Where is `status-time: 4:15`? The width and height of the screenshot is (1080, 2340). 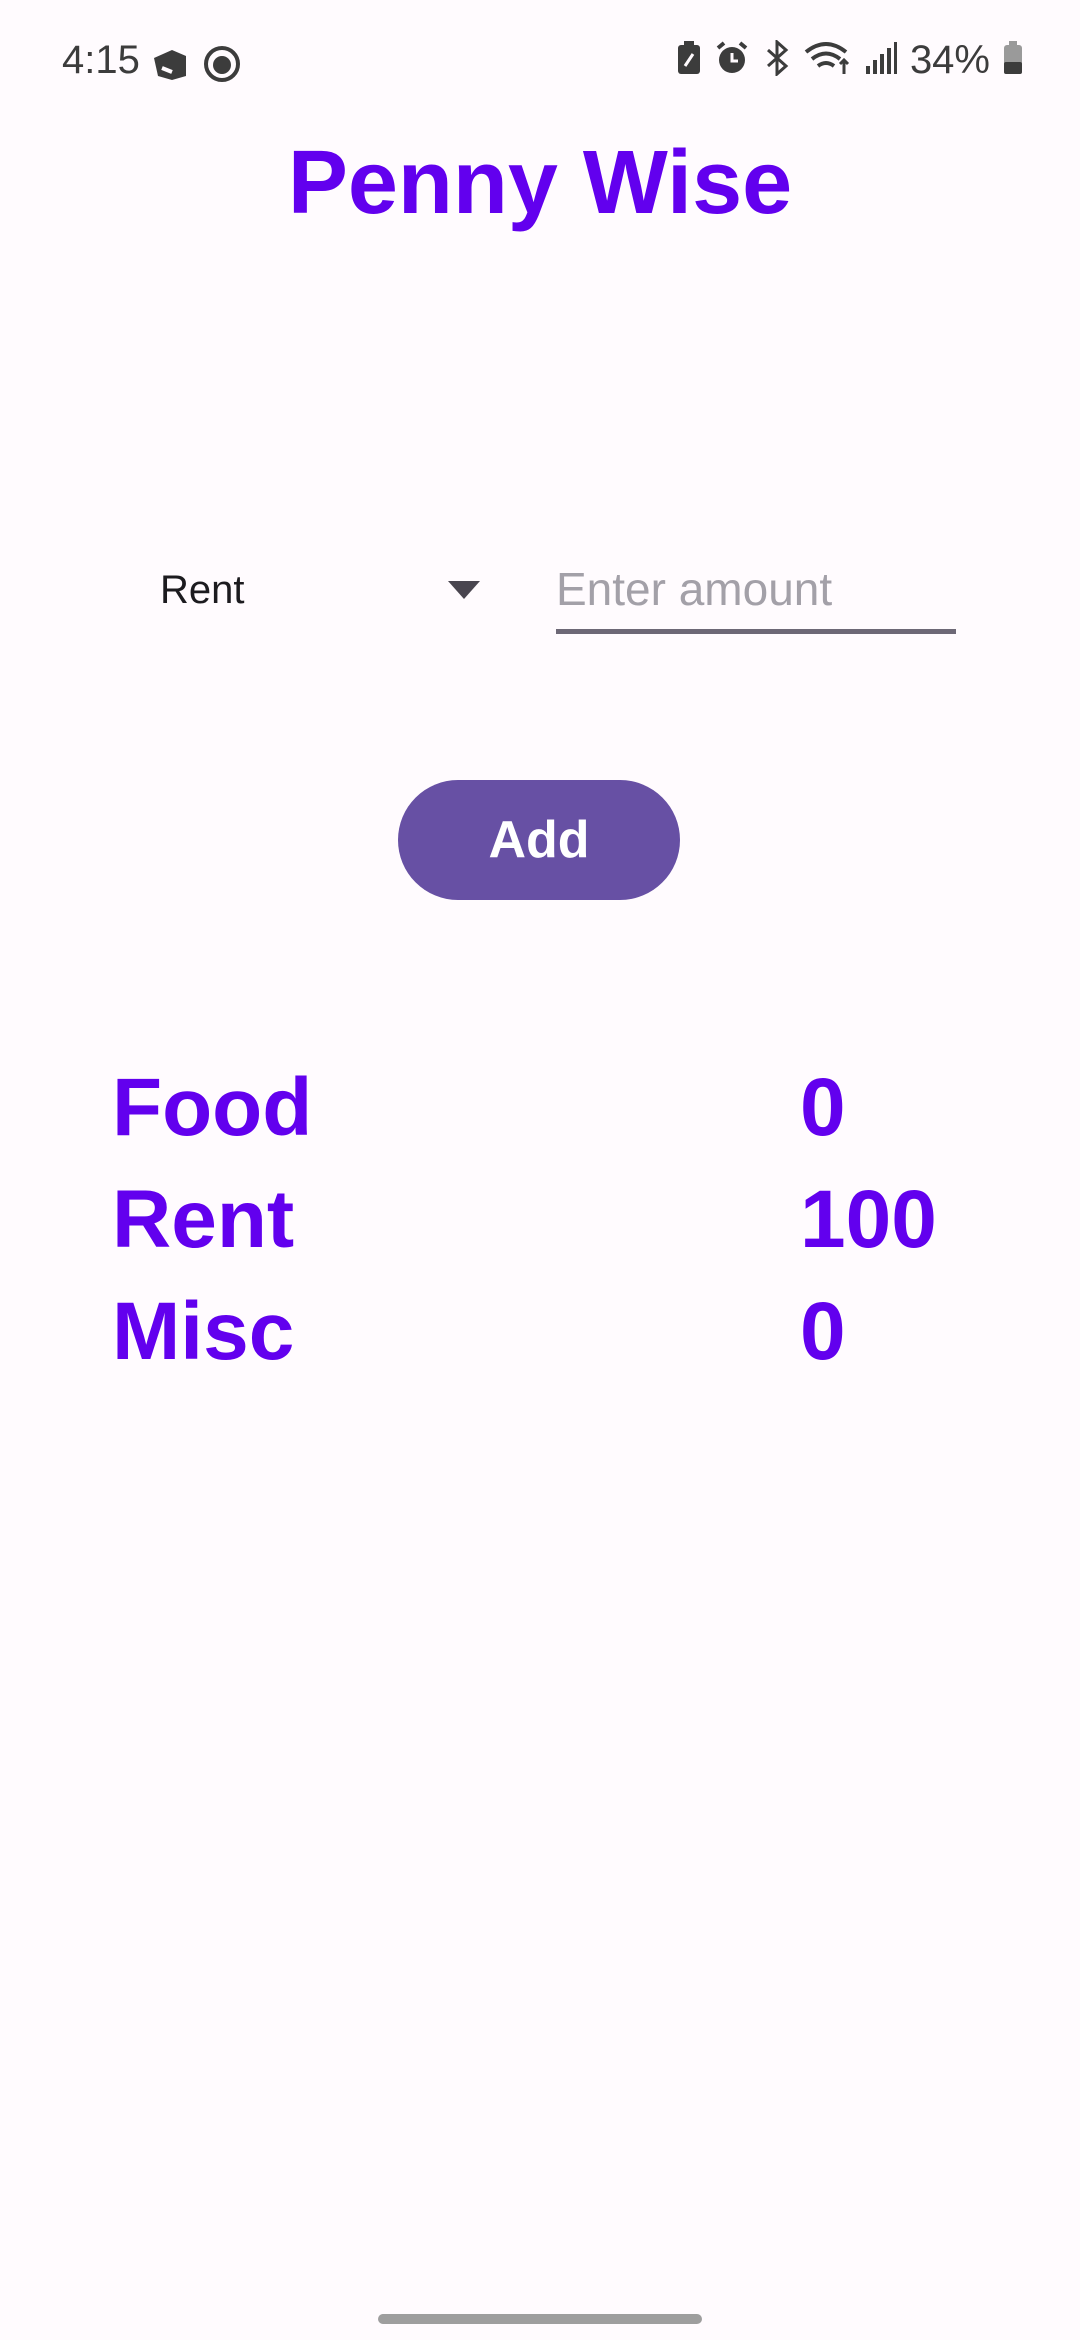
status-time: 4:15 is located at coordinates (101, 60).